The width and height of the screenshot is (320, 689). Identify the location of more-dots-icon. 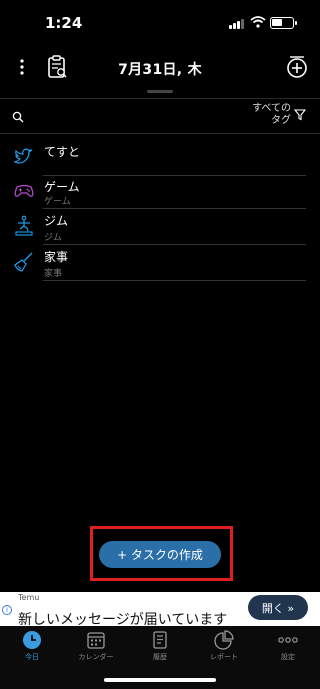
(288, 640).